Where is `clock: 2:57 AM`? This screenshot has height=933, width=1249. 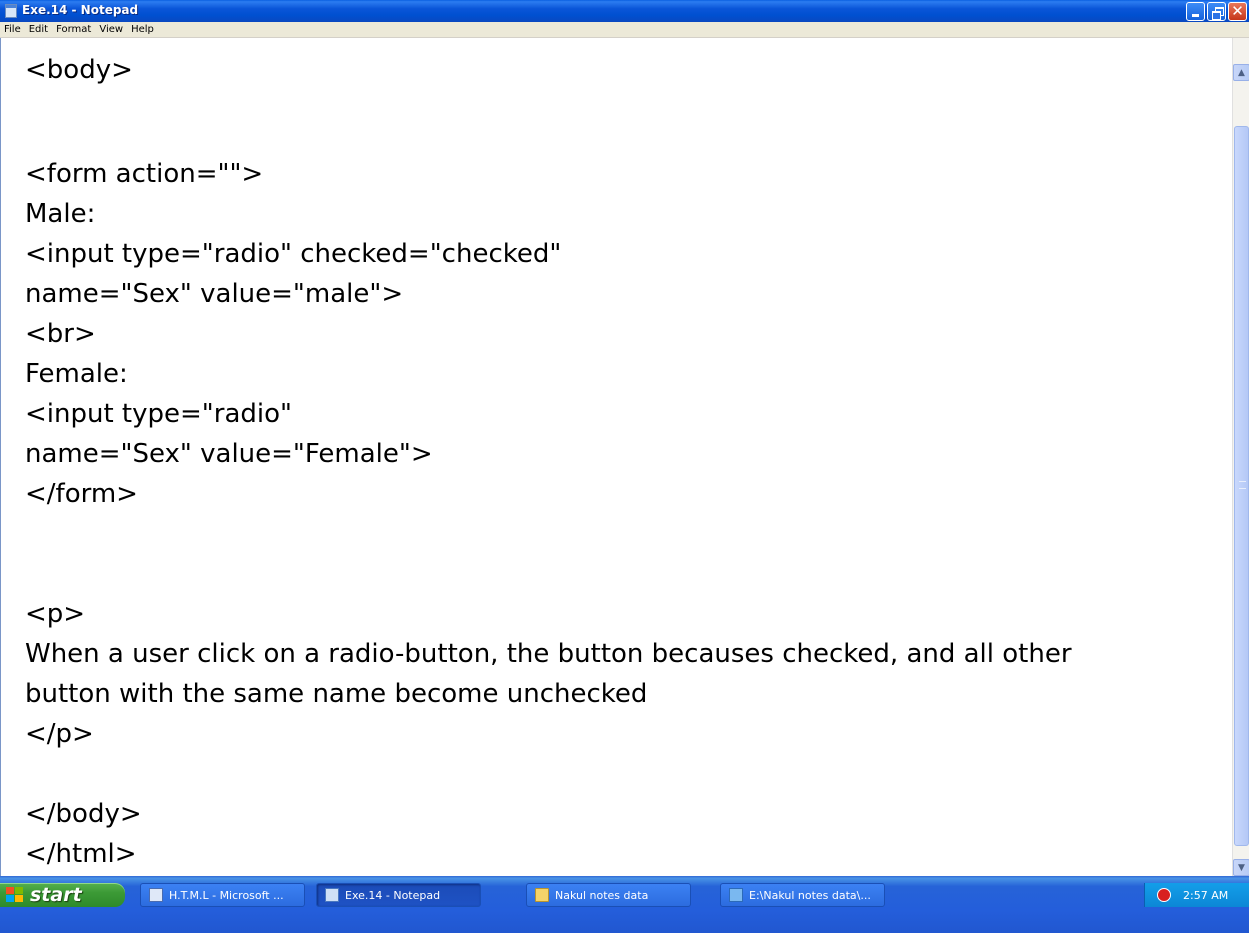 clock: 2:57 AM is located at coordinates (1205, 895).